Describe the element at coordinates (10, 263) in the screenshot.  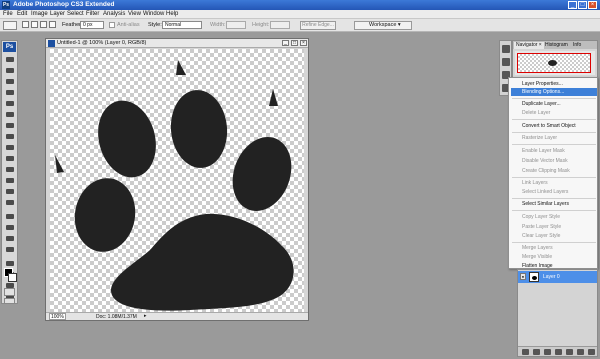
I see `notes-icon` at that location.